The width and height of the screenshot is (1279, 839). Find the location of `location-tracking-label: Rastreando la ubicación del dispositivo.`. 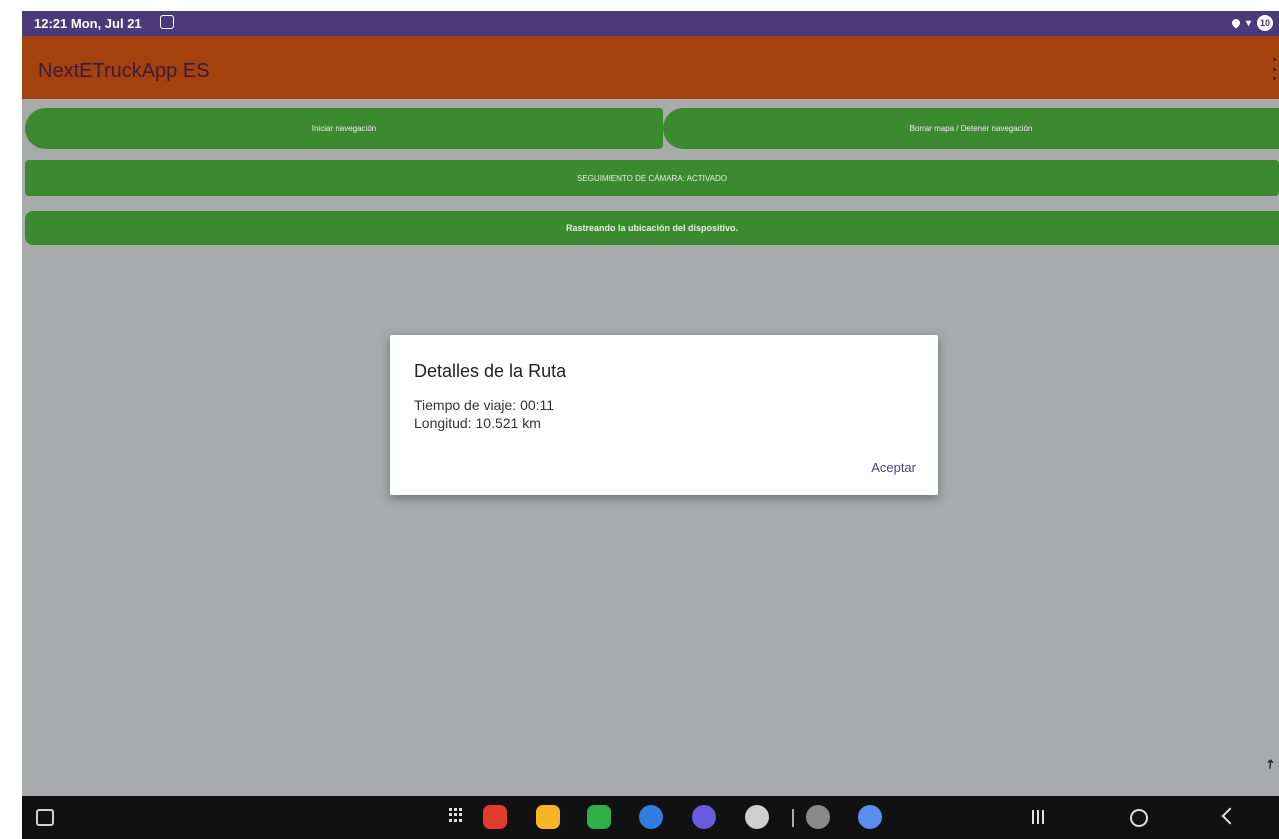

location-tracking-label: Rastreando la ubicación del dispositivo. is located at coordinates (652, 228).